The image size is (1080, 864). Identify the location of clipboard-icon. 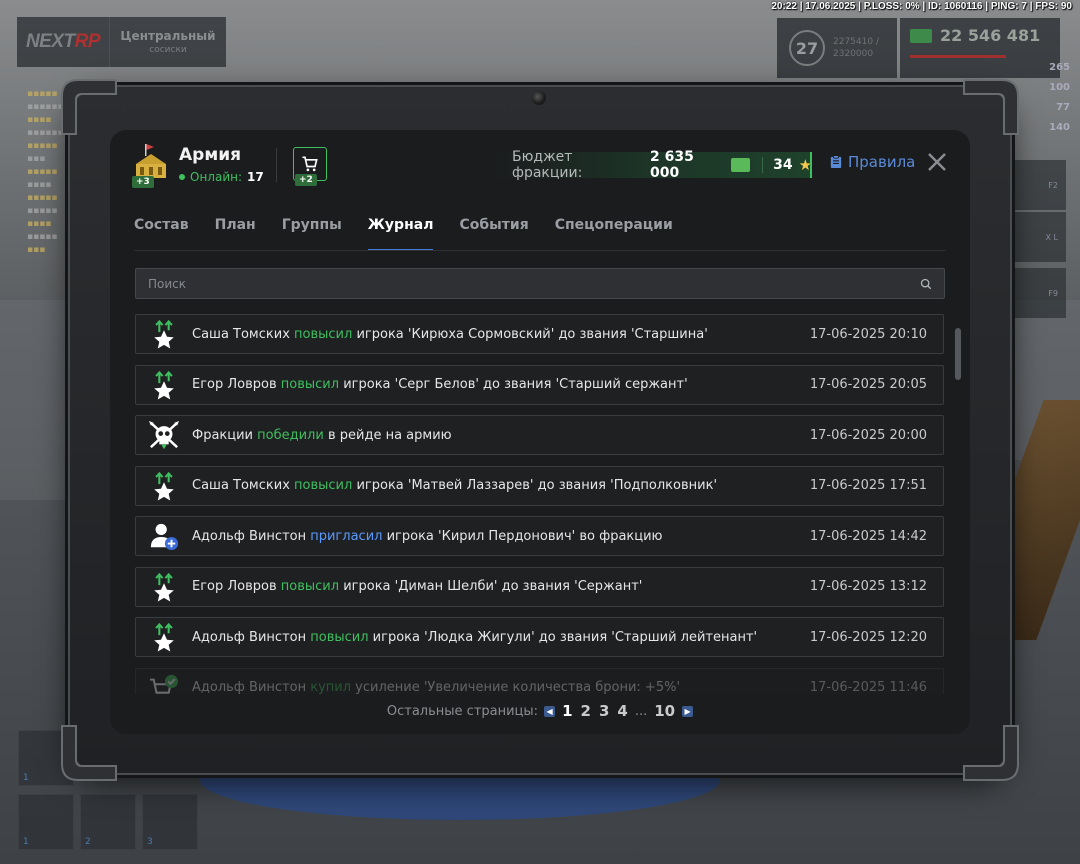
(836, 161).